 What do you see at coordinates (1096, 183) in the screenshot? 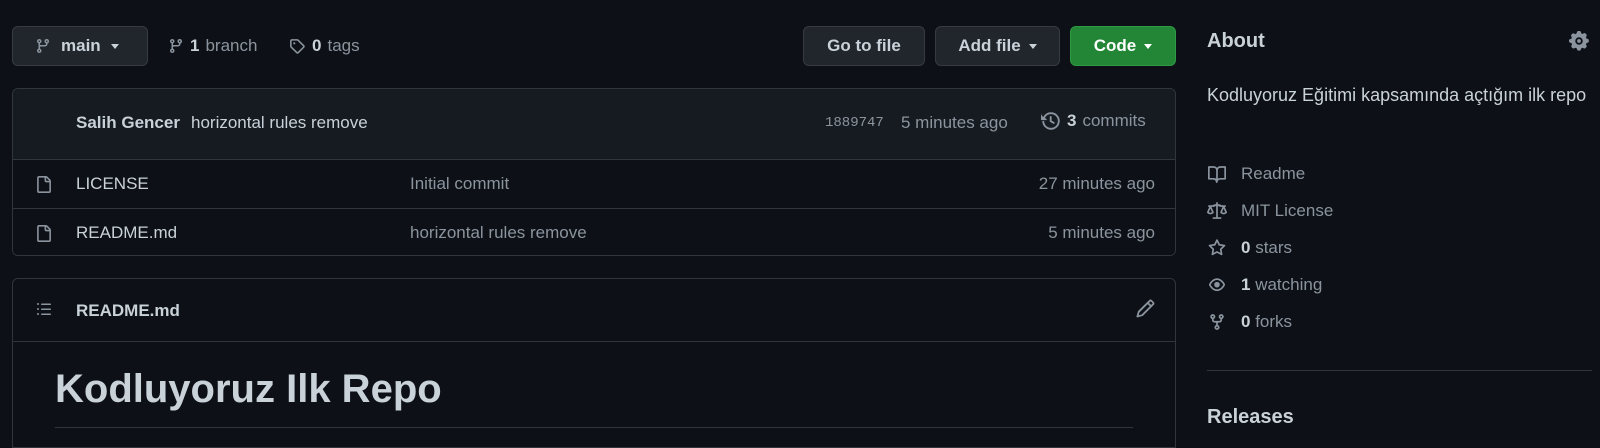
I see `file-commit-time: 27 minutes ago` at bounding box center [1096, 183].